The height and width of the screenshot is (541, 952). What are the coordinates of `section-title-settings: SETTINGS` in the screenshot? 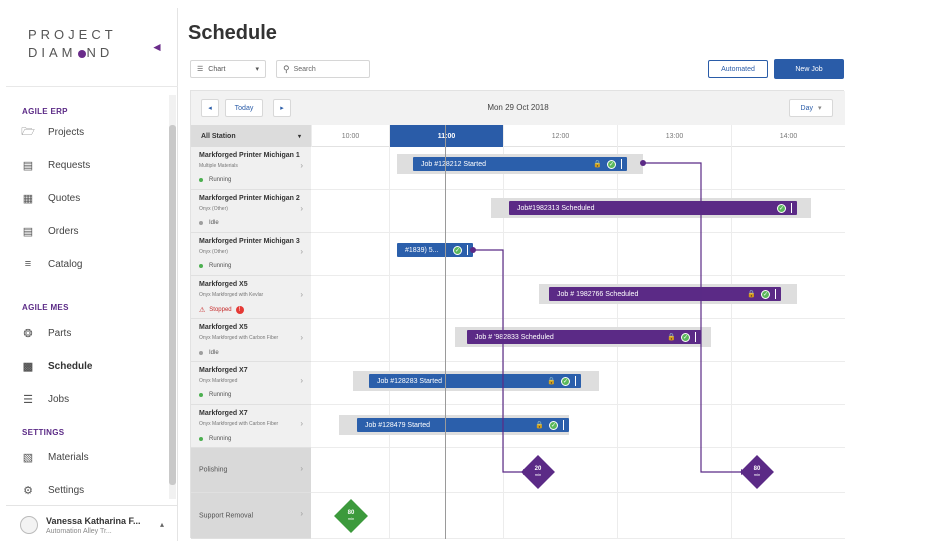 It's located at (43, 432).